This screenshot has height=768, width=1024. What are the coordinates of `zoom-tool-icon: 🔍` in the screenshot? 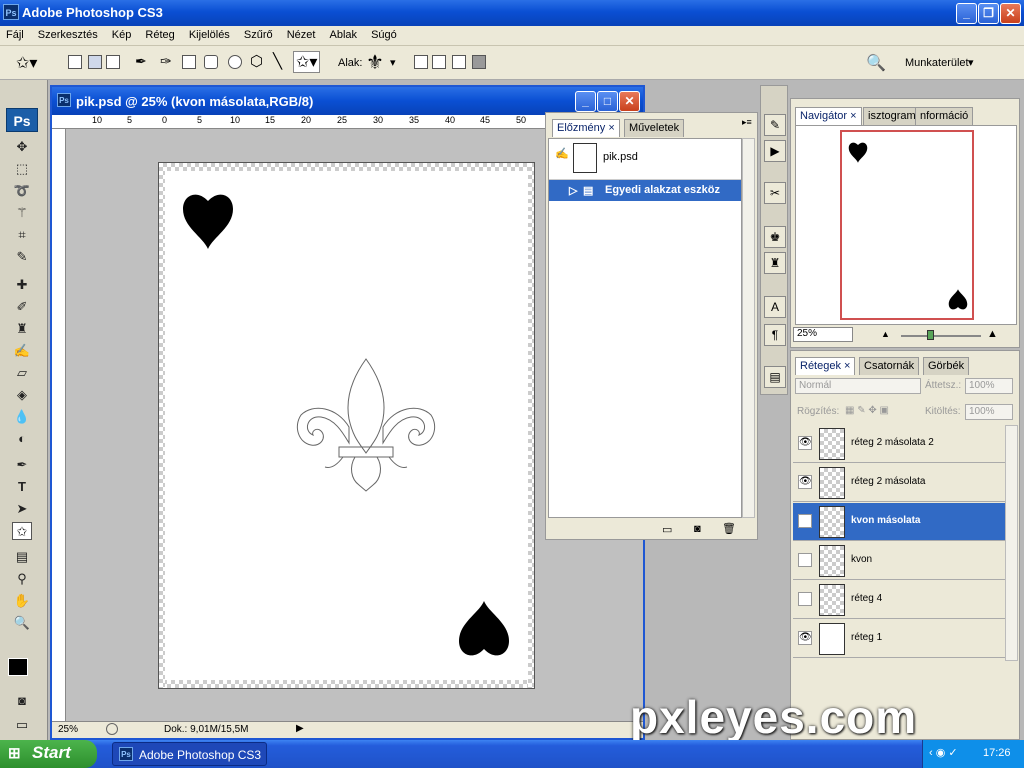 It's located at (22, 623).